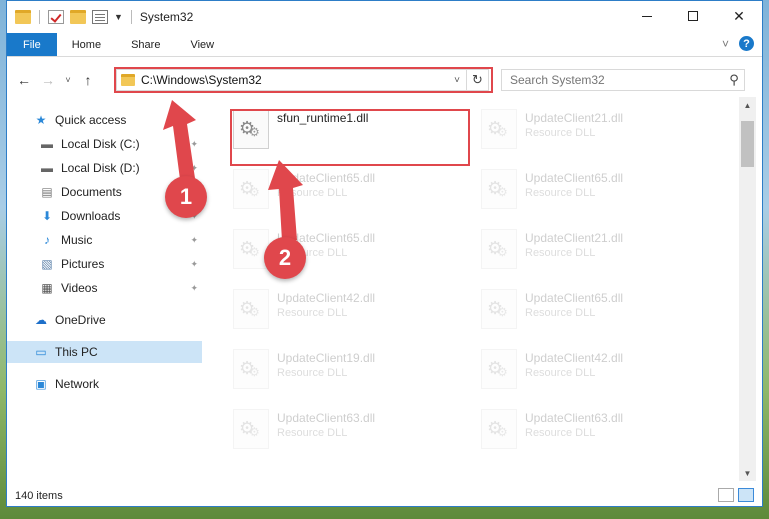 This screenshot has height=519, width=769. I want to click on sidebar-item: ▬ Local Disk (D:) ✦, so click(104, 168).